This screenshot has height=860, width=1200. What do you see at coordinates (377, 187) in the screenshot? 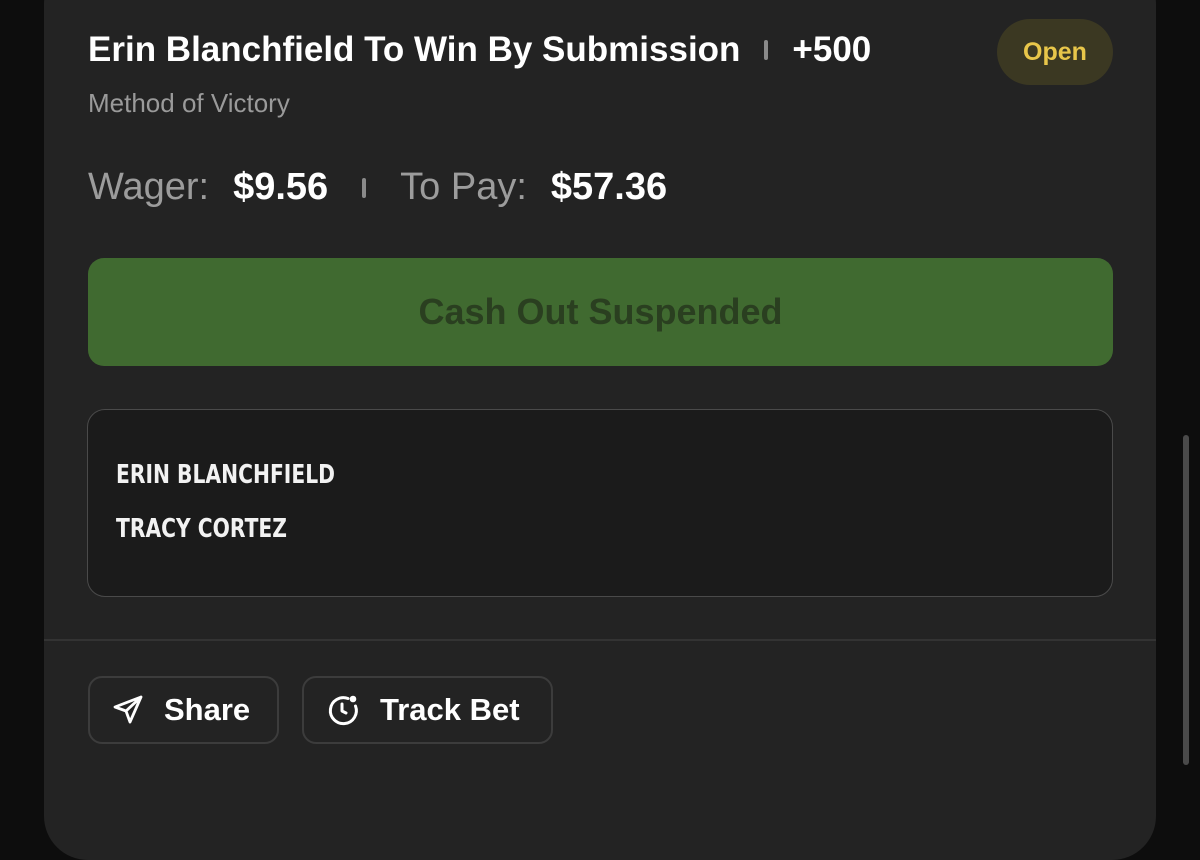
I see `wager-row: Wager: $9.56 To Pay: $57.36` at bounding box center [377, 187].